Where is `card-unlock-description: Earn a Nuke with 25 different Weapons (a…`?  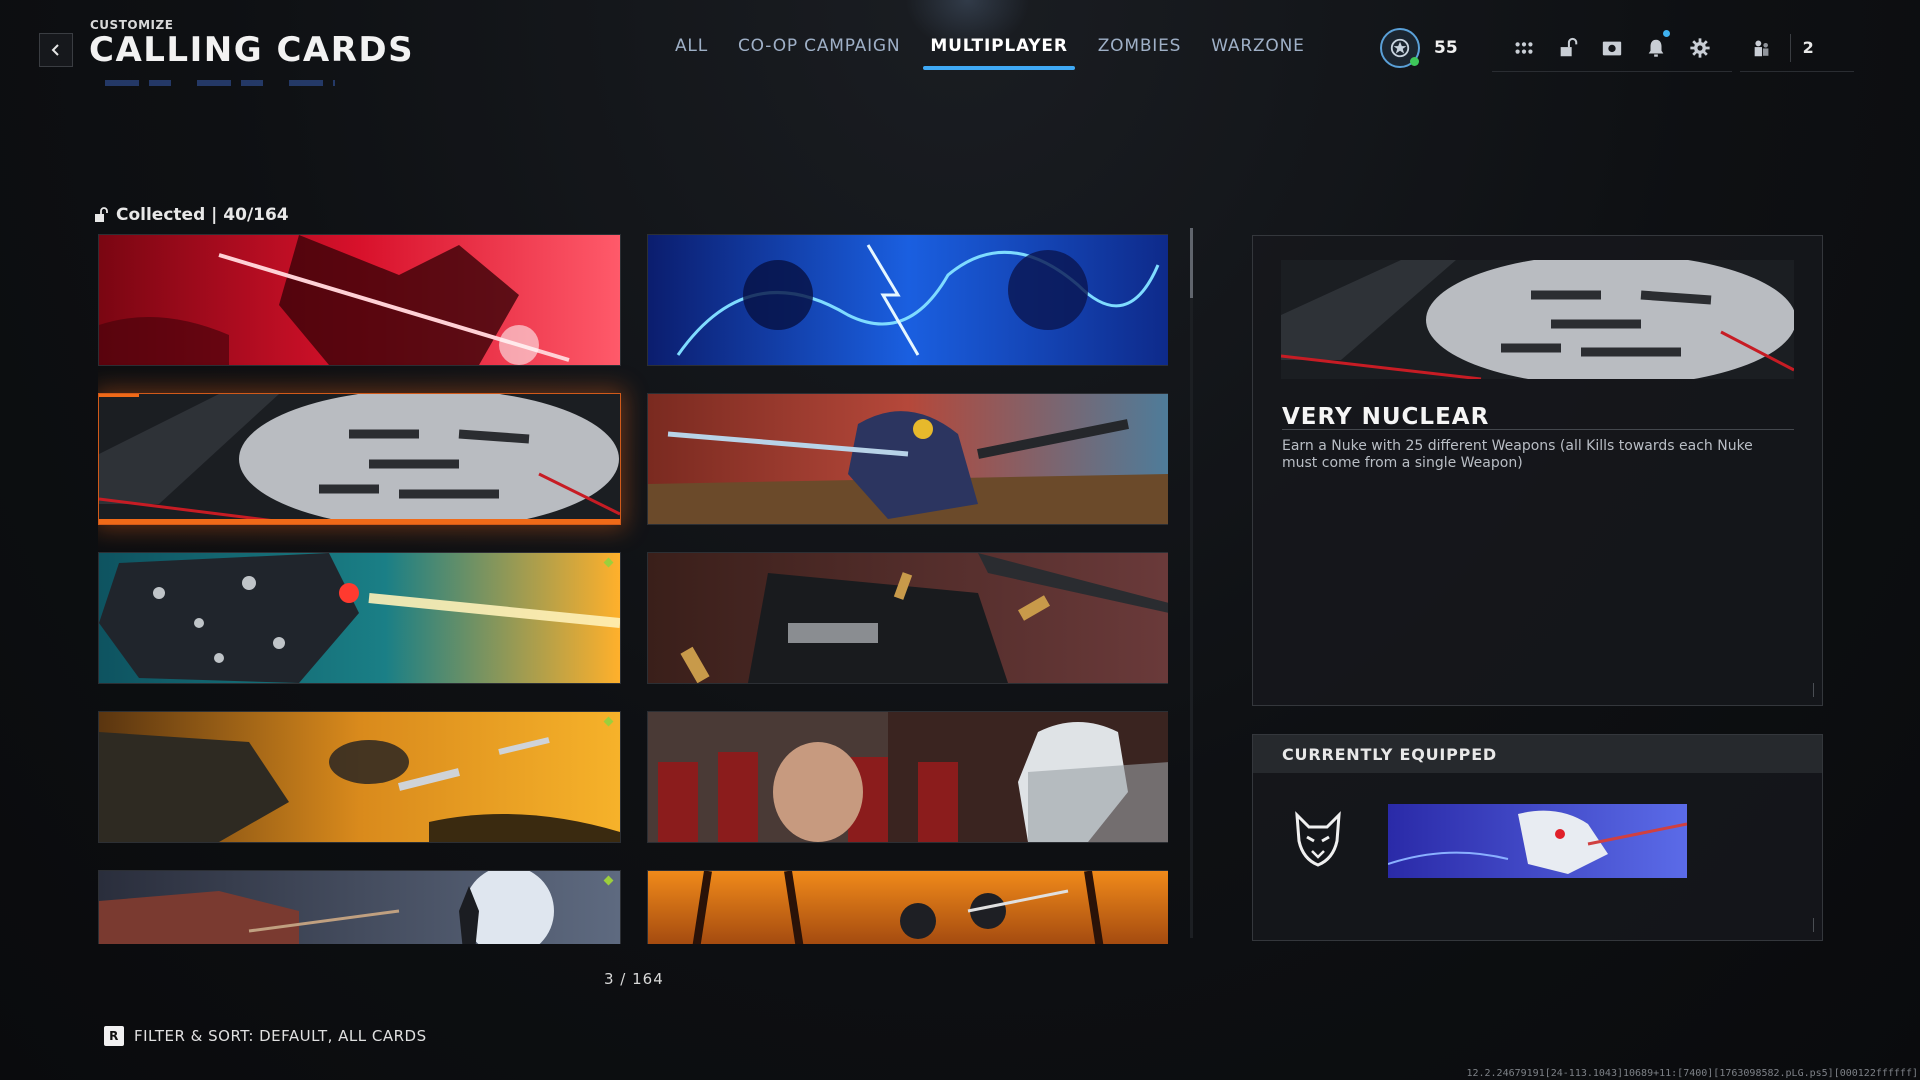 card-unlock-description: Earn a Nuke with 25 different Weapons (a… is located at coordinates (1517, 454).